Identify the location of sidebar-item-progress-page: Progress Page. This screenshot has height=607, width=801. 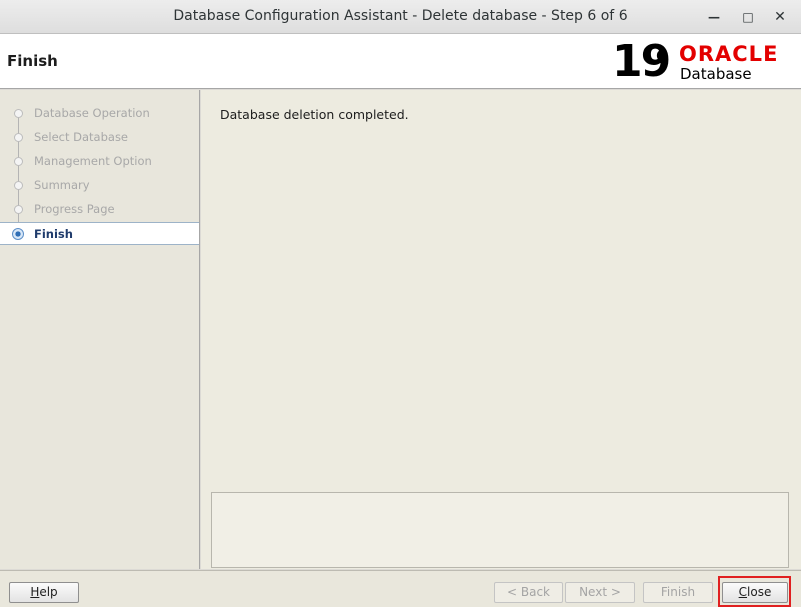
(99, 209).